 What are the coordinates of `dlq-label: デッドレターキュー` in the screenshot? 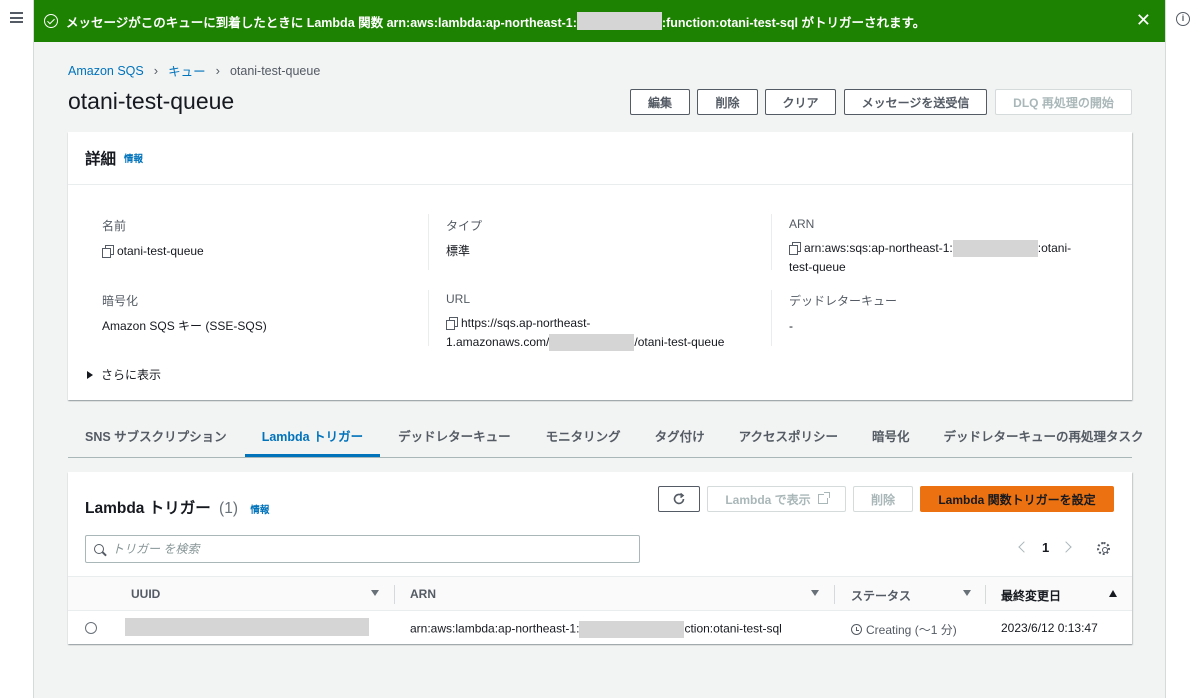 It's located at (843, 301).